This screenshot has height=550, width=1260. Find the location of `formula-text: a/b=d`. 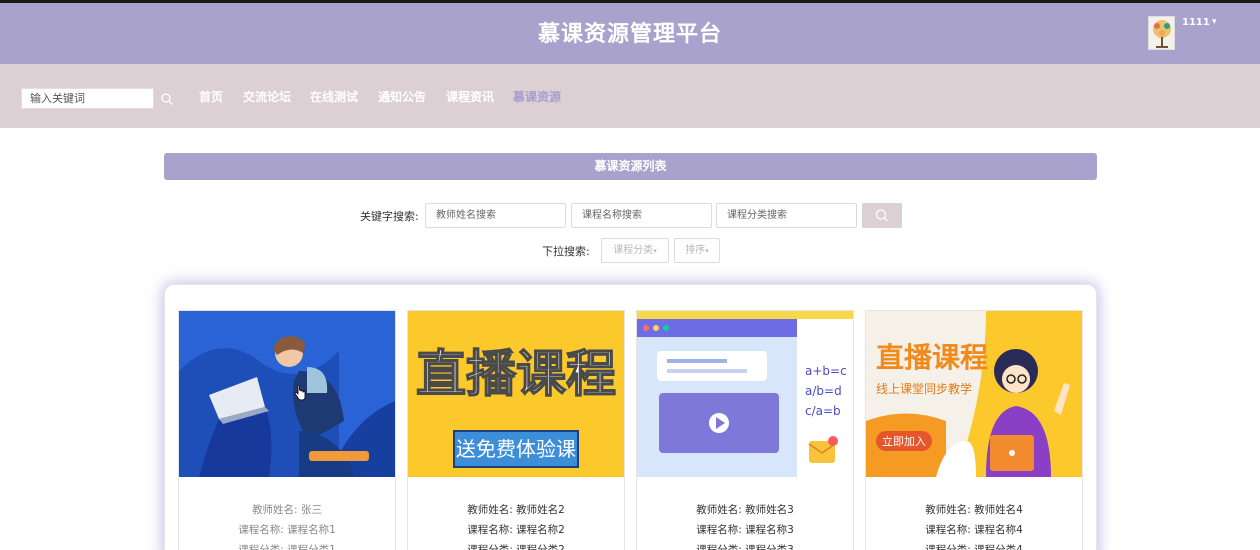

formula-text: a/b=d is located at coordinates (823, 391).